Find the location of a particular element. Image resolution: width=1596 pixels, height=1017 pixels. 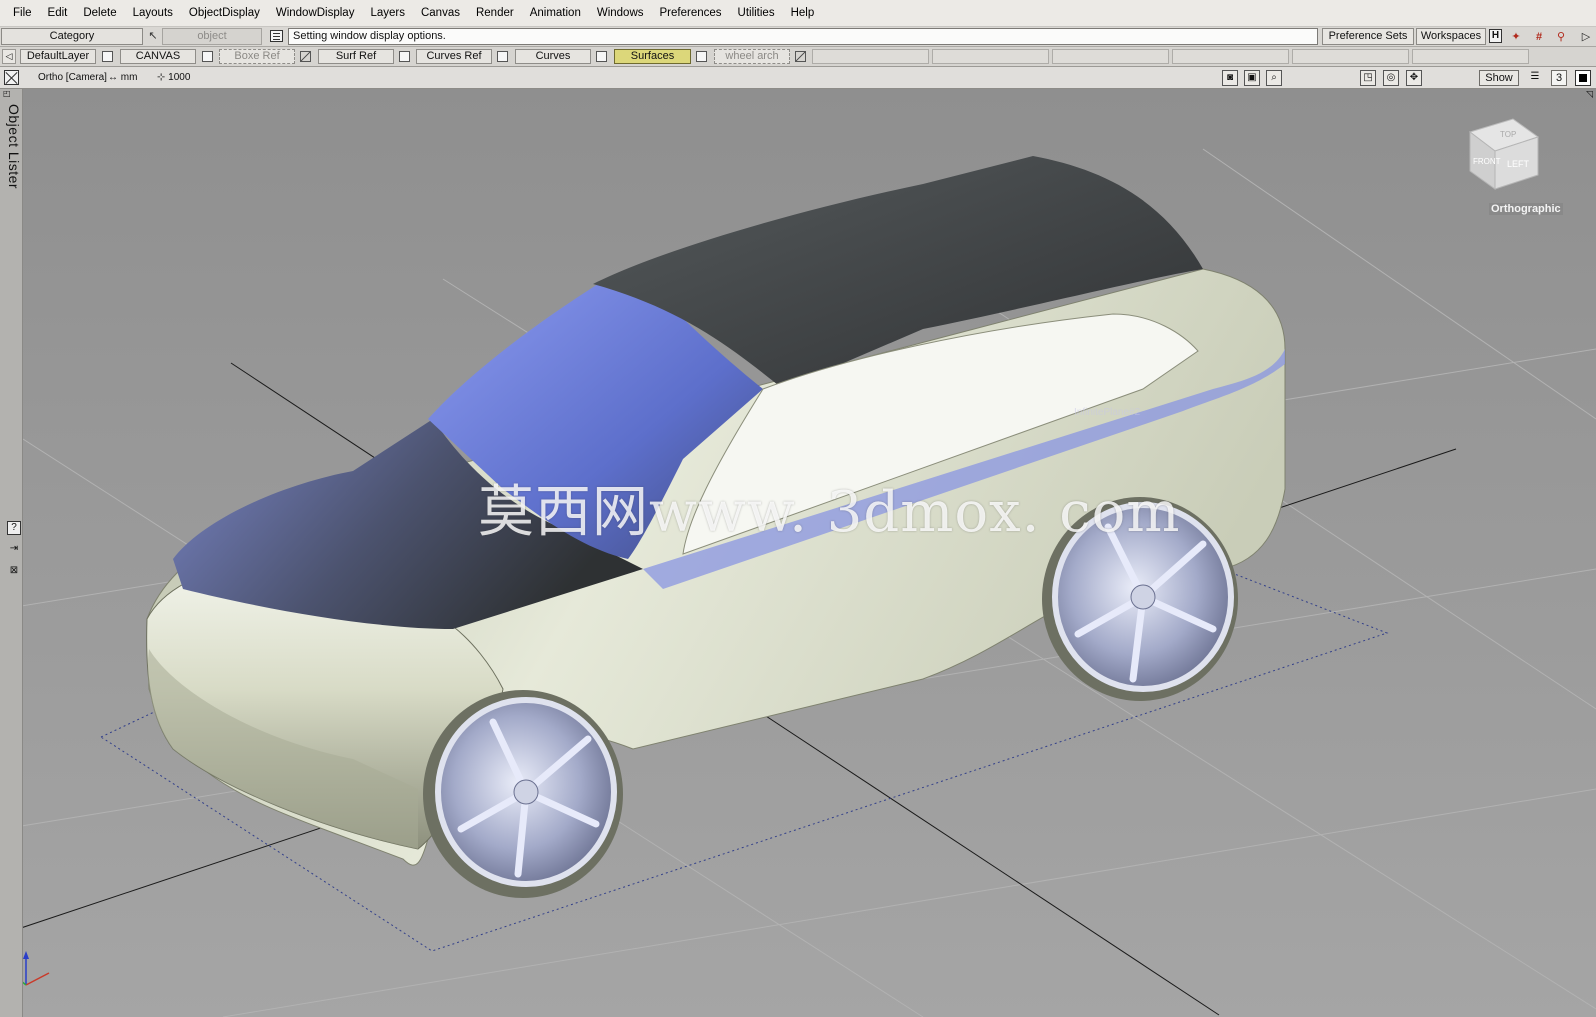

category-selector: Category is located at coordinates (72, 36).